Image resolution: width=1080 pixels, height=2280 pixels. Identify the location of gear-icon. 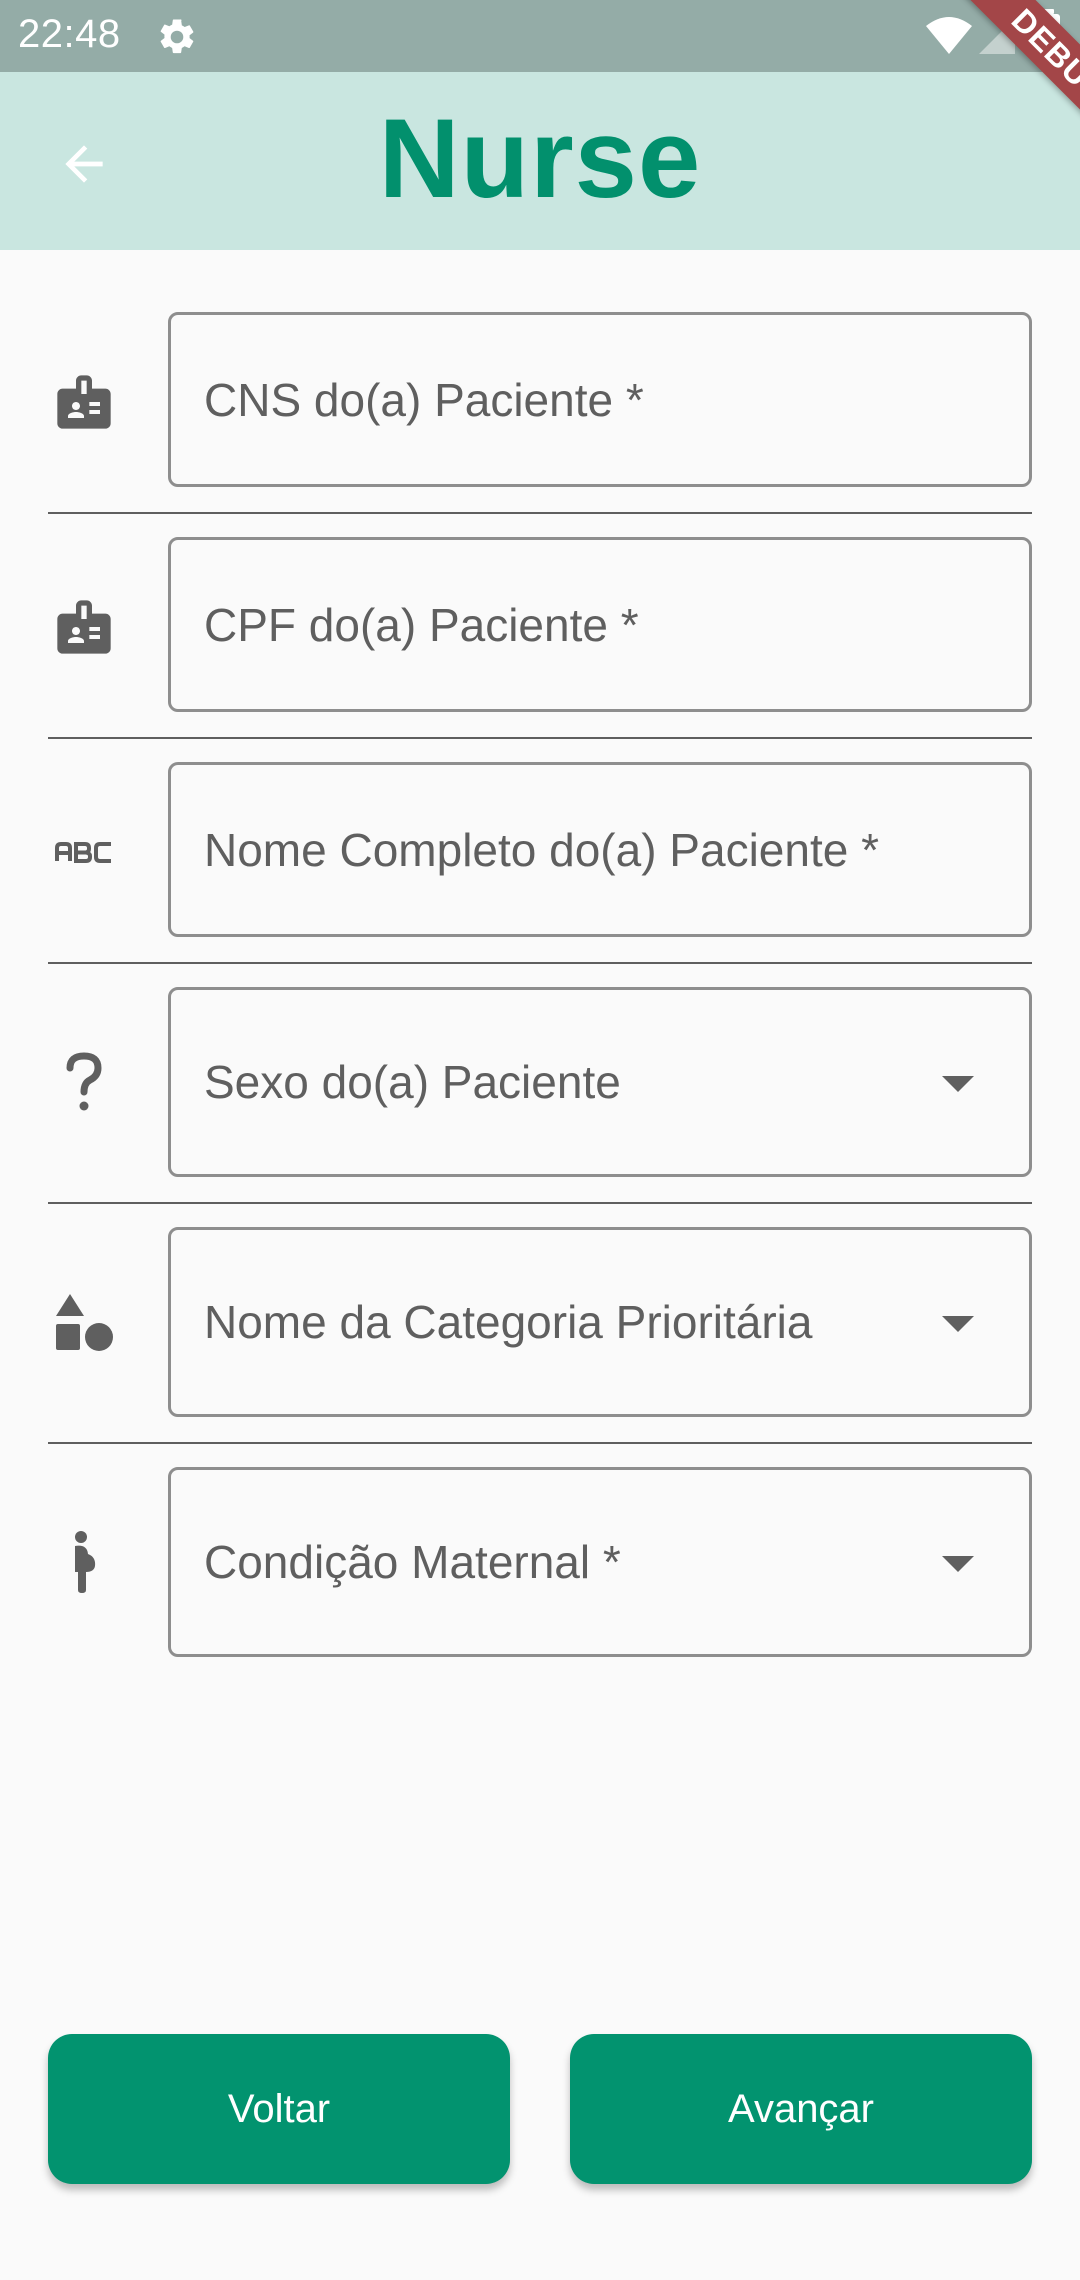
(177, 36).